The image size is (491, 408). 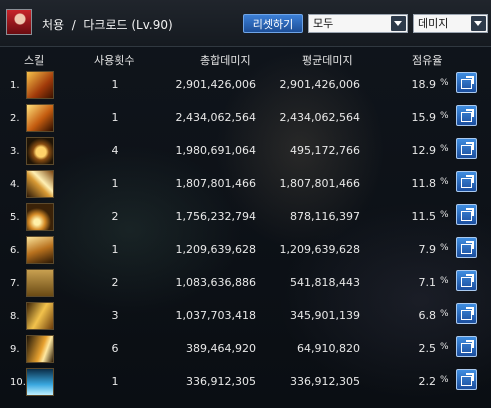 I want to click on table-row: 2. 1 2,434,062,564 2,434,062,564 15.9 %, so click(x=245, y=117).